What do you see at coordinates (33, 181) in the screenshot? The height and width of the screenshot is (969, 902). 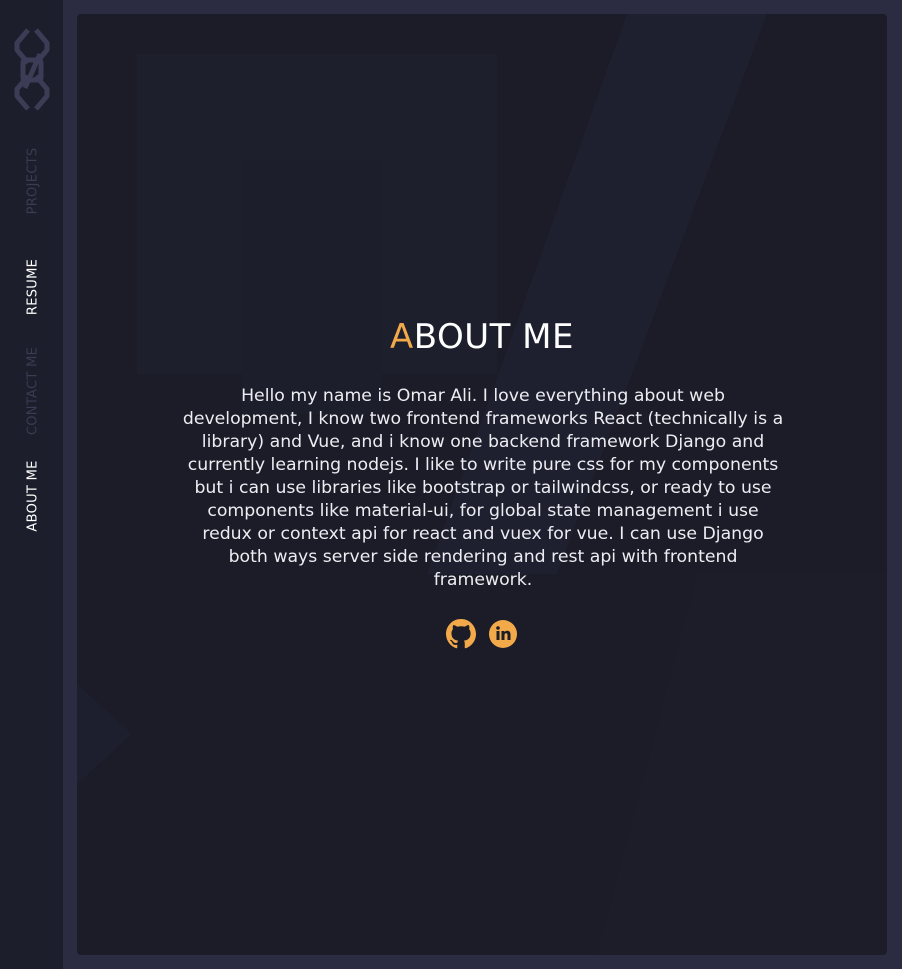 I see `nav-projects: PROJECTS` at bounding box center [33, 181].